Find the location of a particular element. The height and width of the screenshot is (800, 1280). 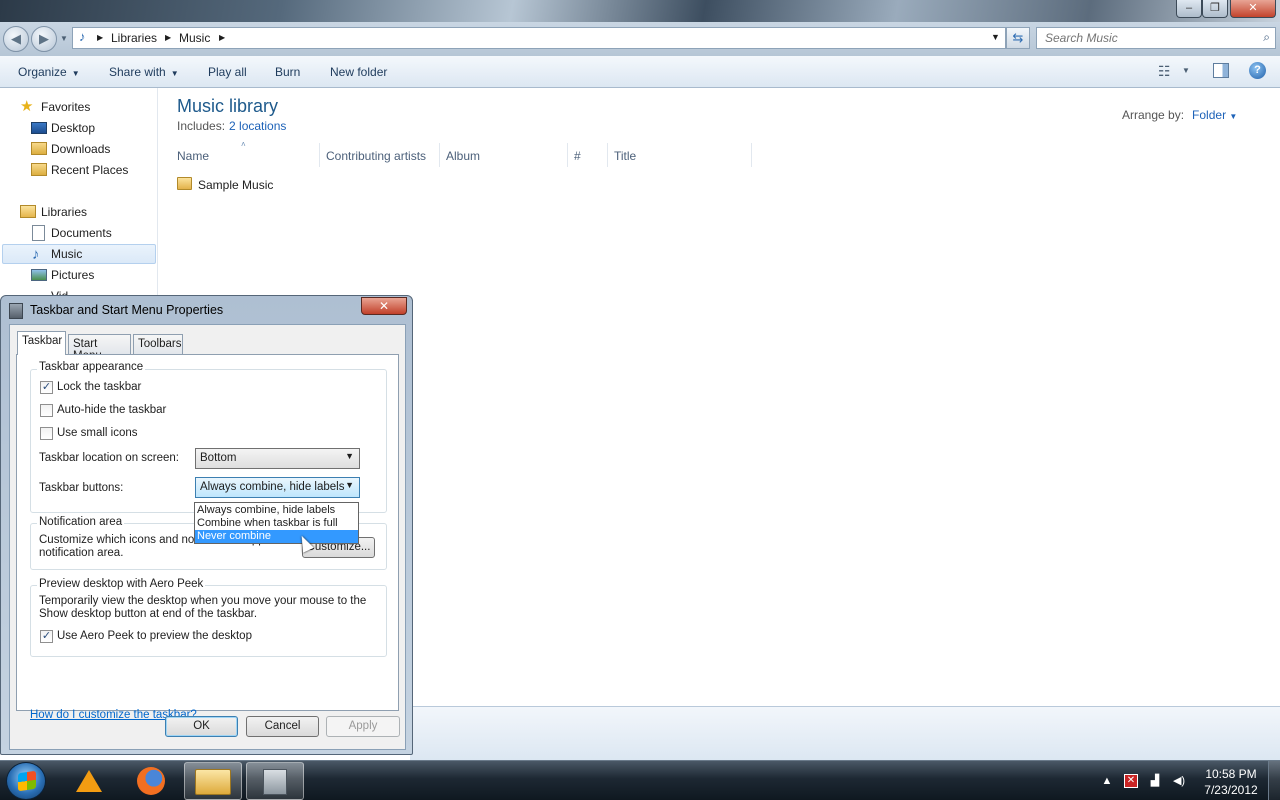

cancel-button: Cancel is located at coordinates (282, 726).